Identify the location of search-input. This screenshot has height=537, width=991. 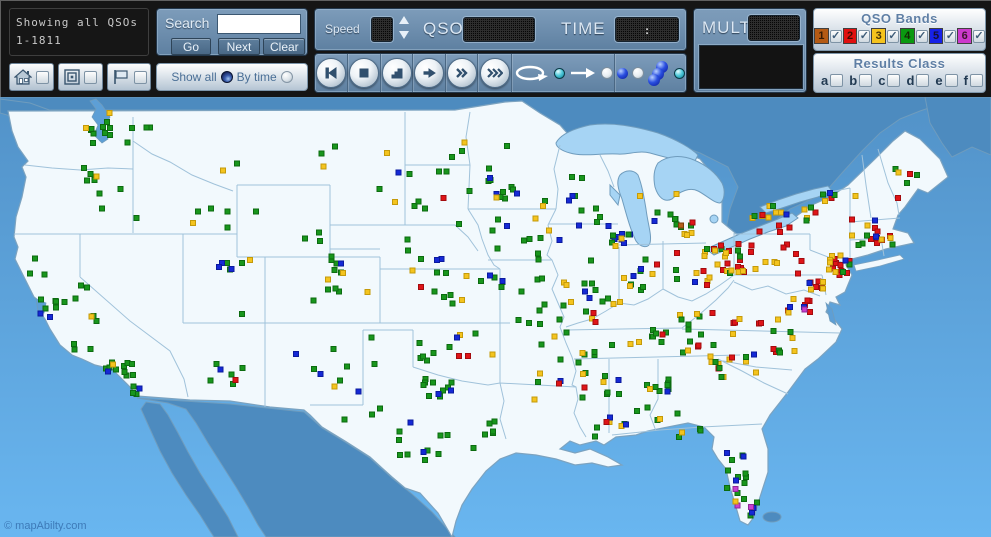
(259, 24).